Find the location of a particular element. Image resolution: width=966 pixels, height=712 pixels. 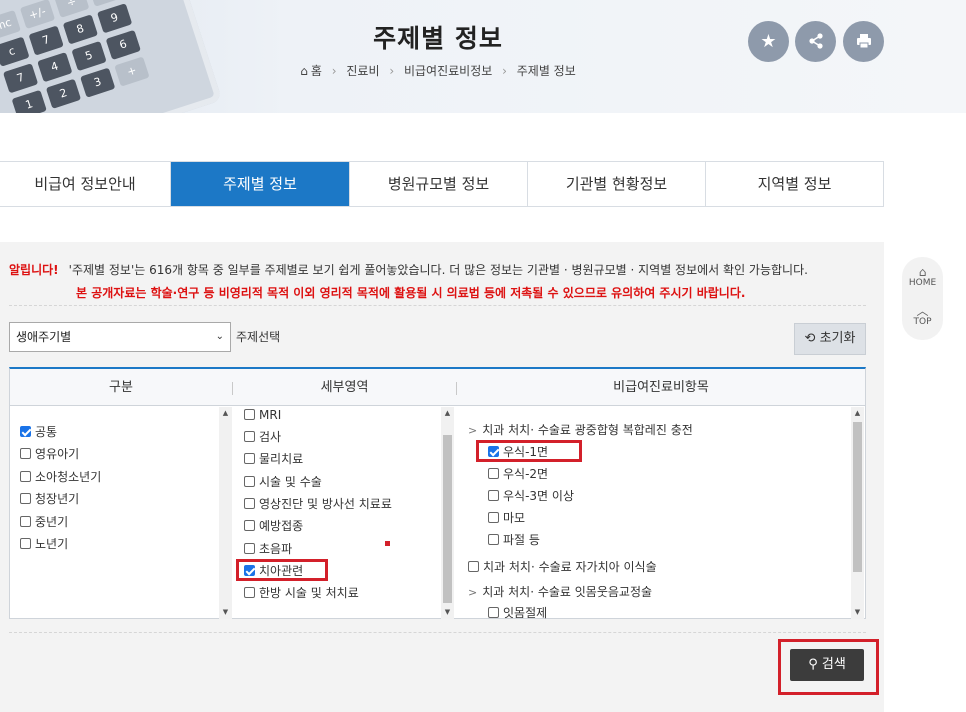

items-scrollbar: ▲ ▼ is located at coordinates (857, 513).